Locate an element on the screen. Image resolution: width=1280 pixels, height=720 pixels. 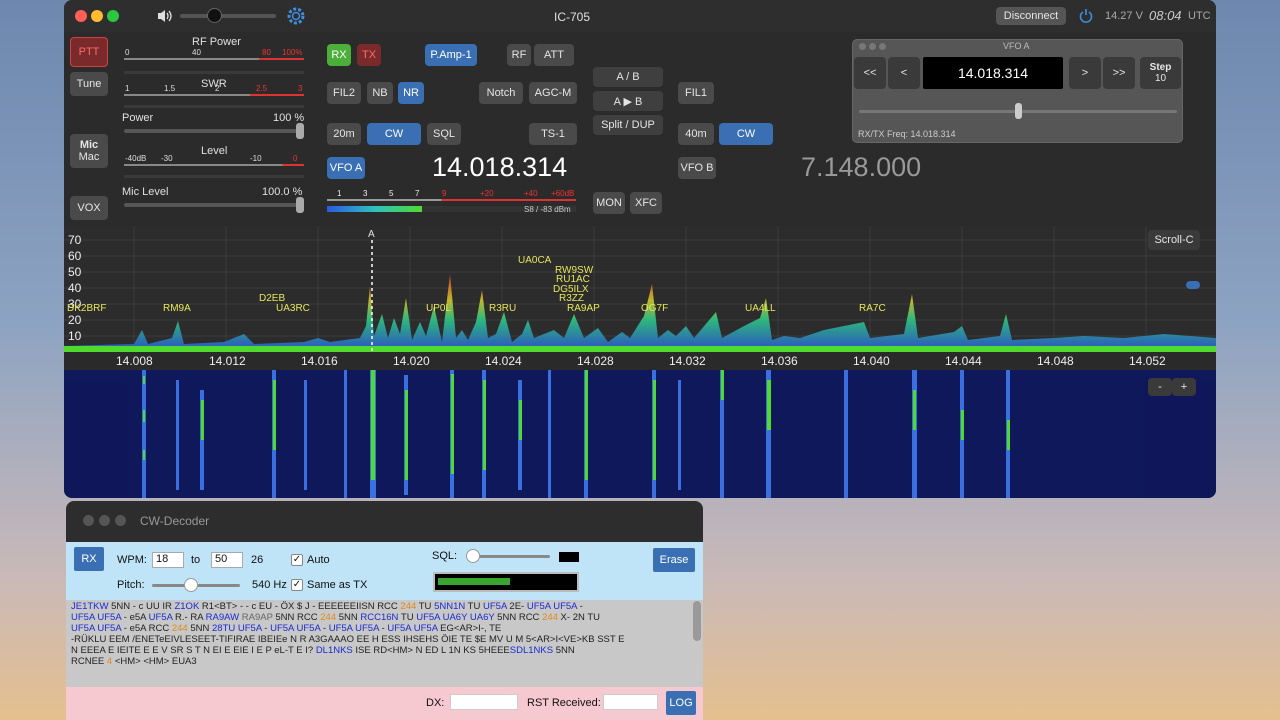
station-label: RM9A is located at coordinates (177, 308).